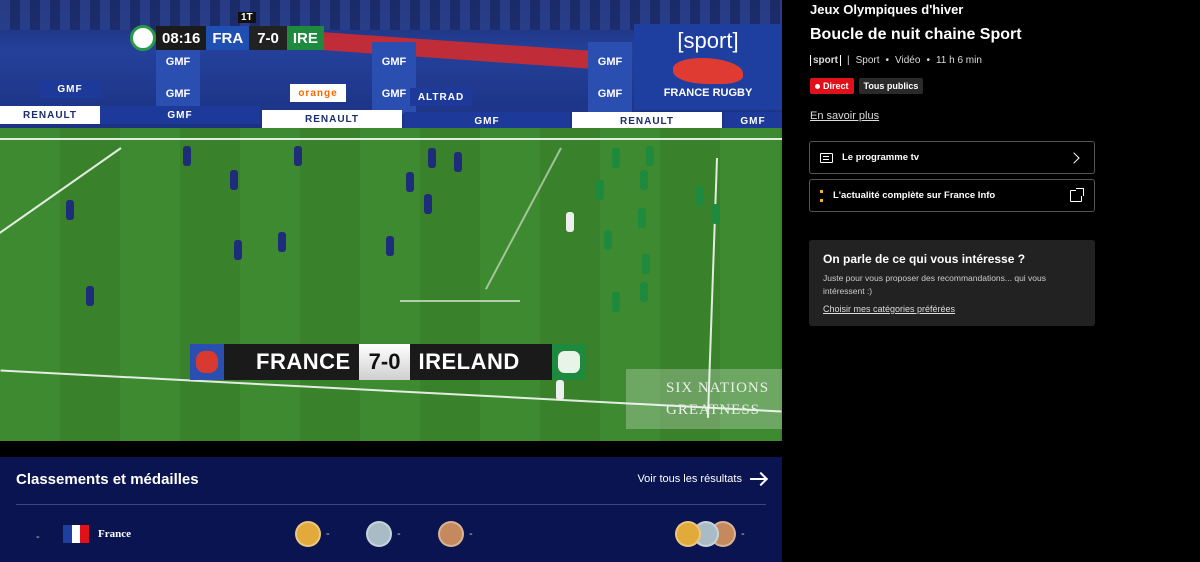  Describe the element at coordinates (379, 534) in the screenshot. I see `silver-medal-icon` at that location.